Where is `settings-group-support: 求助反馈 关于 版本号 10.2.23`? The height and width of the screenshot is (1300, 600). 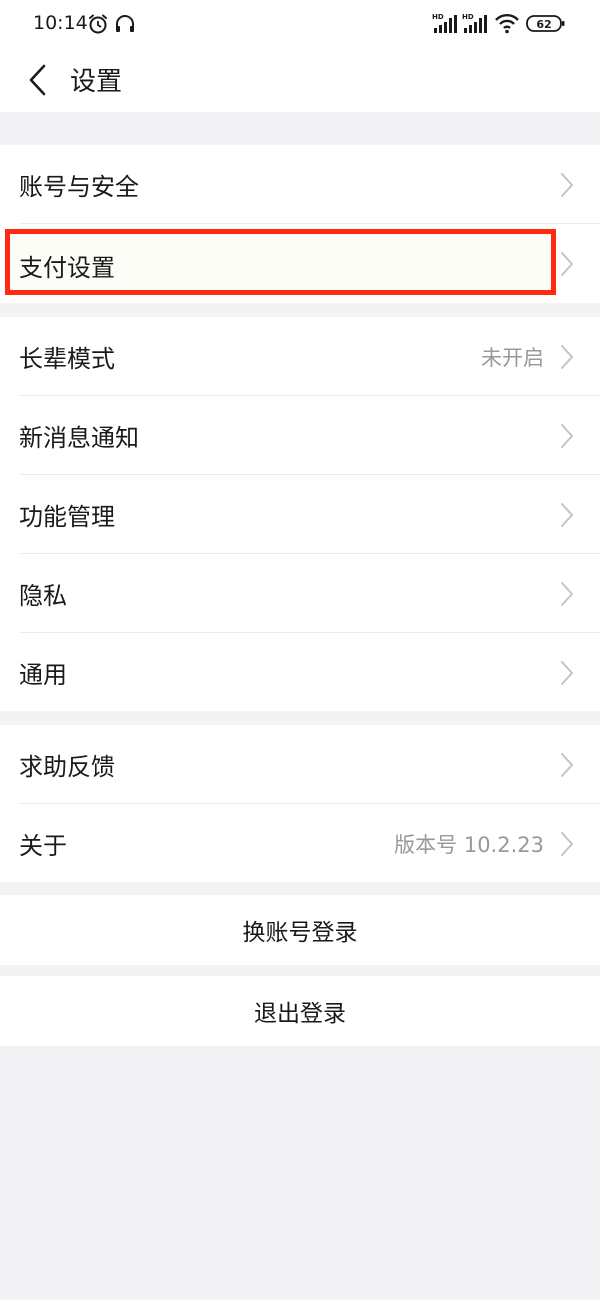
settings-group-support: 求助反馈 关于 版本号 10.2.23 is located at coordinates (300, 803).